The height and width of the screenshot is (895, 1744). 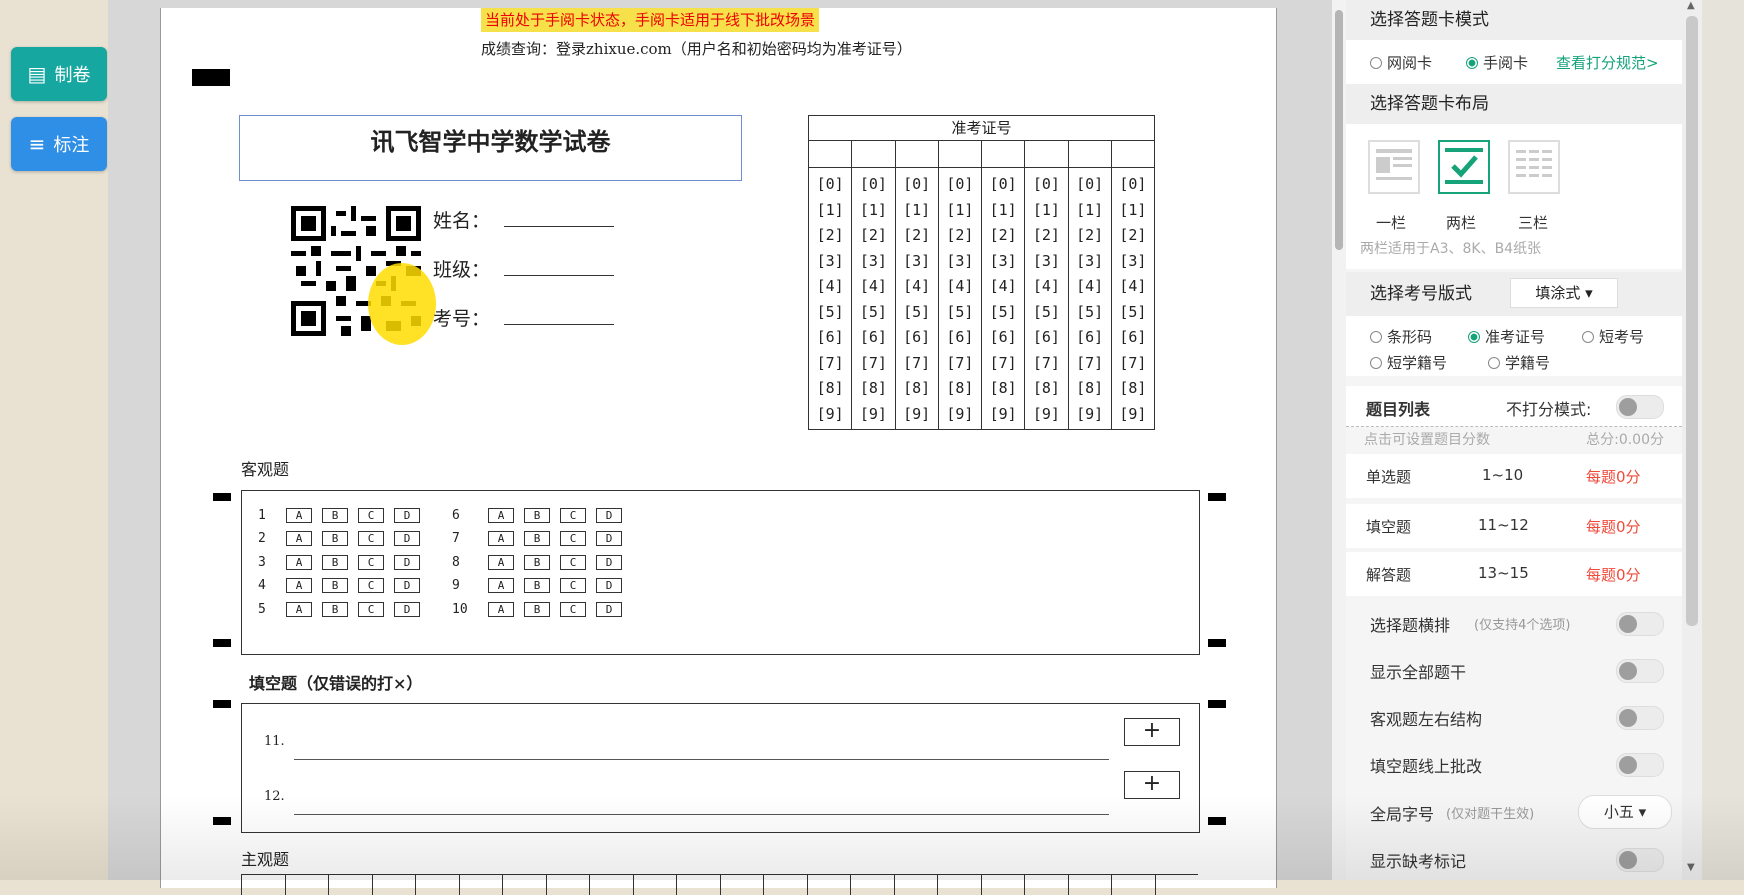 I want to click on online-fill-grading-toggle, so click(x=1640, y=765).